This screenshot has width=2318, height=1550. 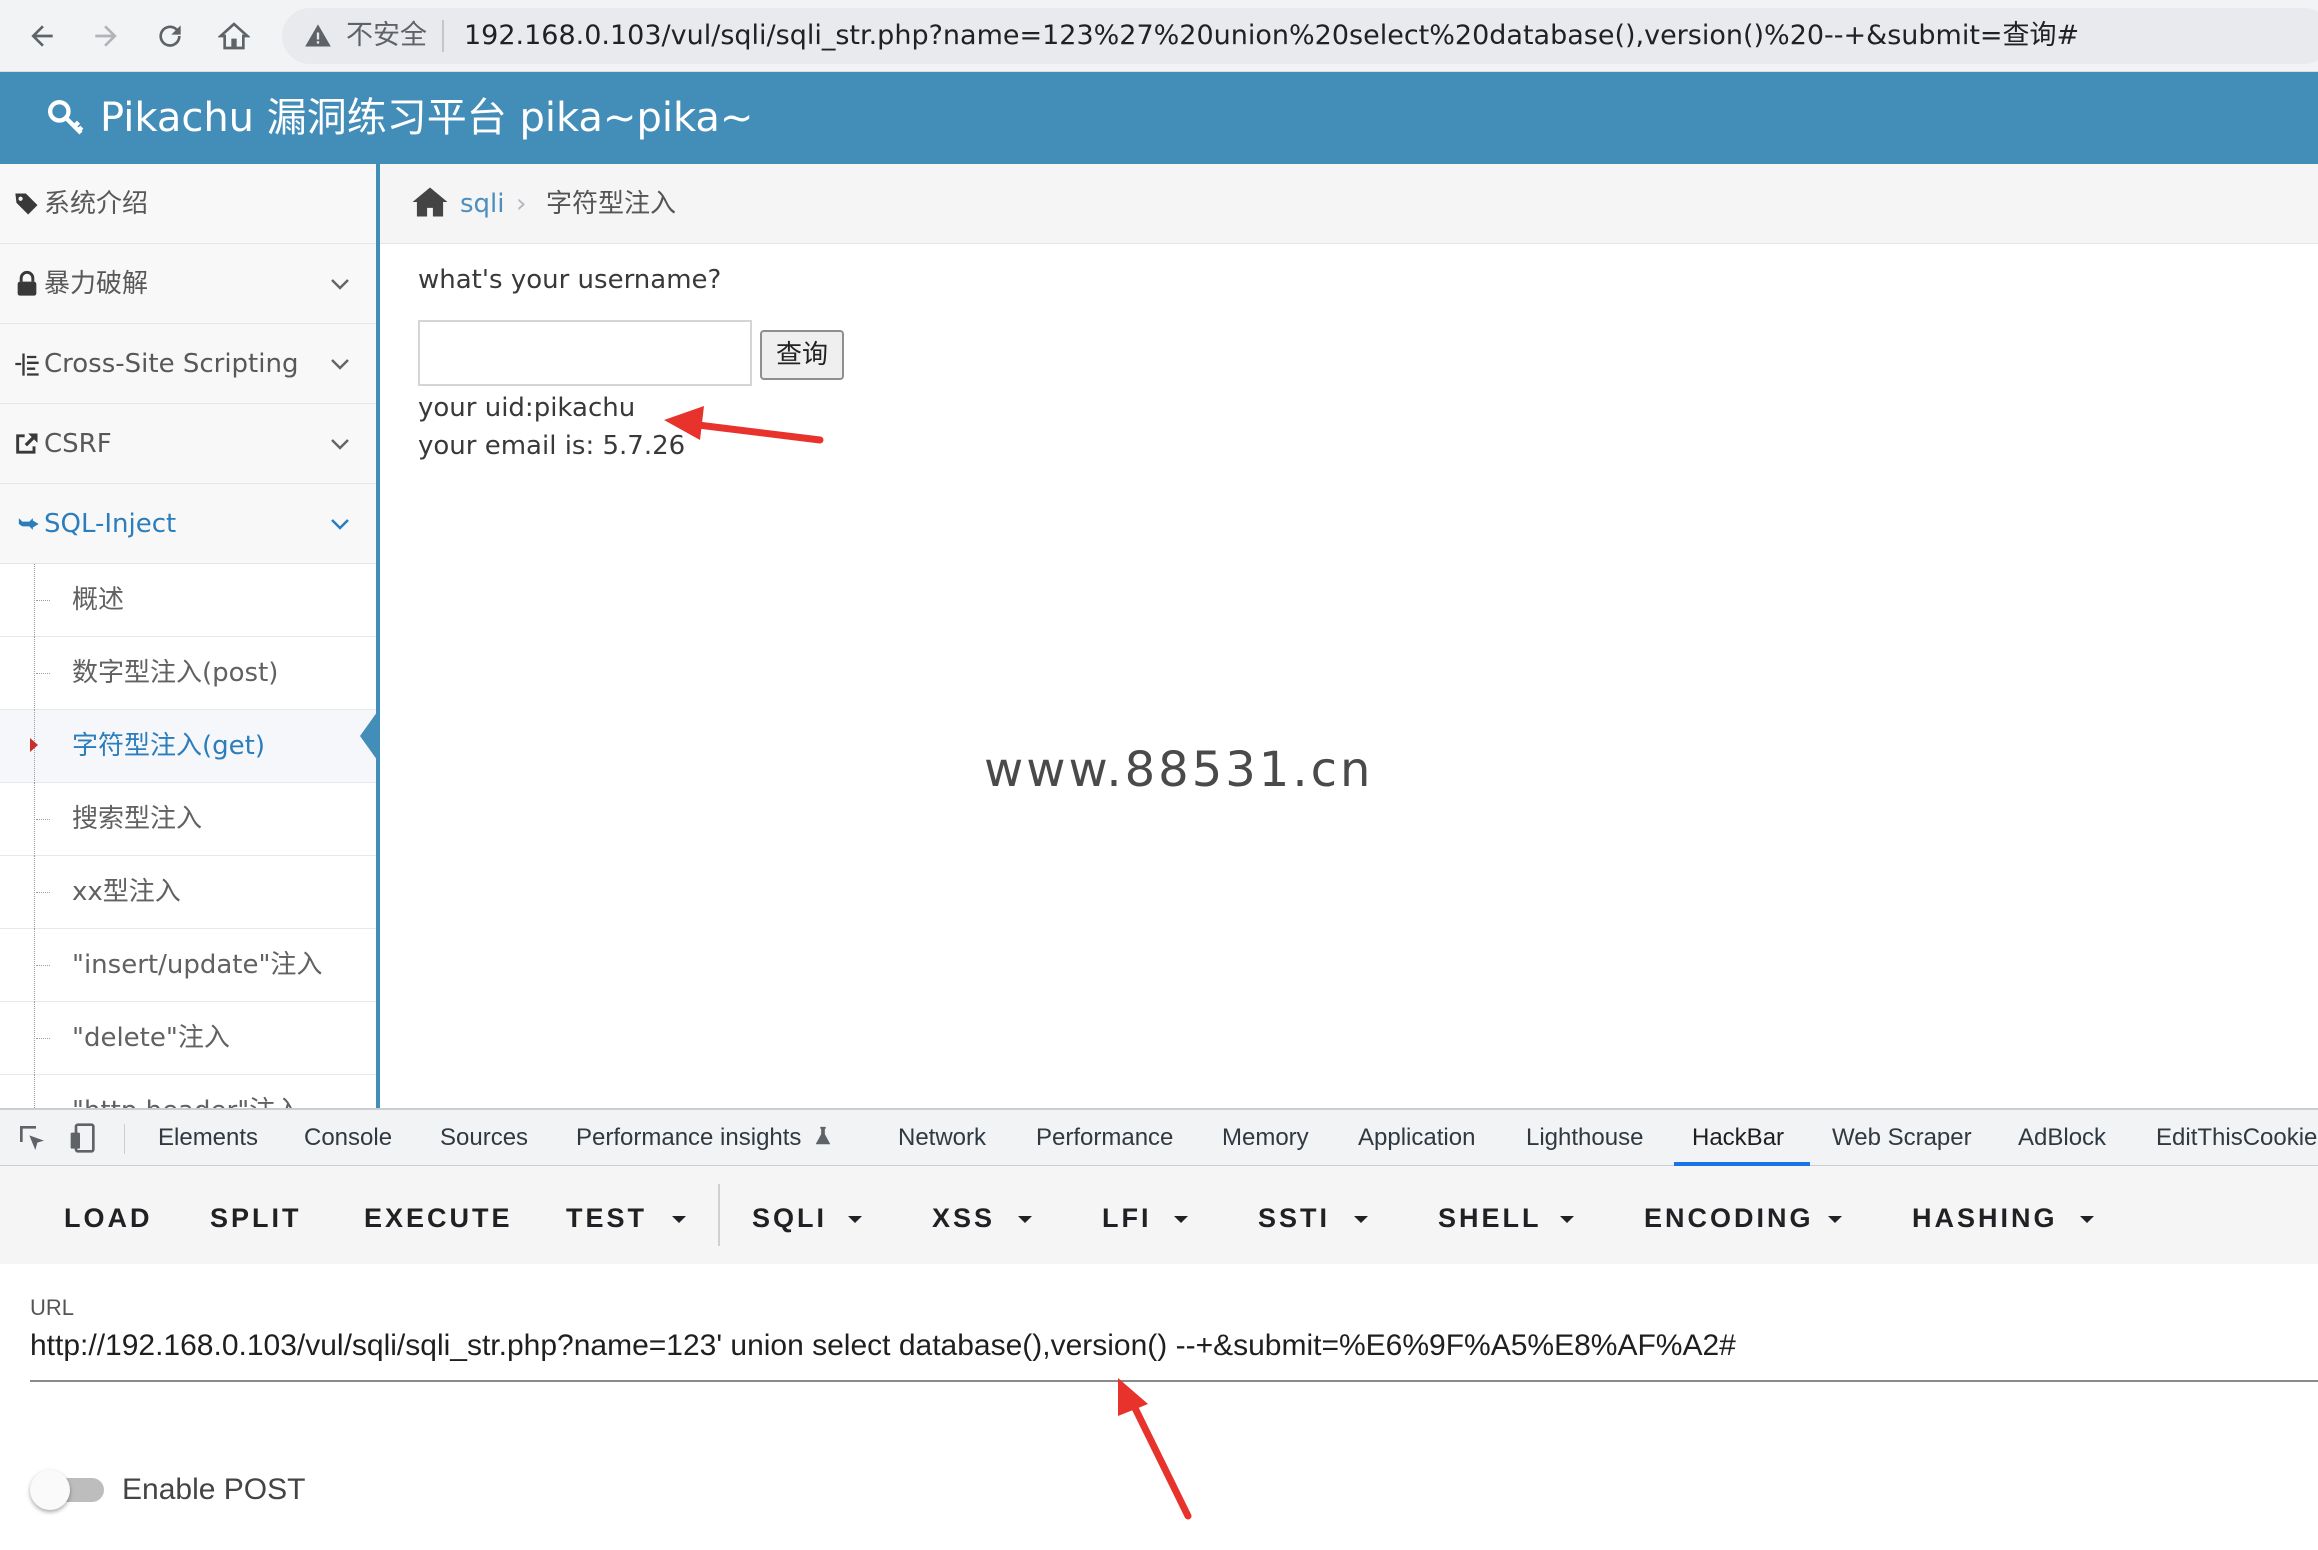 What do you see at coordinates (688, 1138) in the screenshot?
I see `tab-performance-insights: Performance insights` at bounding box center [688, 1138].